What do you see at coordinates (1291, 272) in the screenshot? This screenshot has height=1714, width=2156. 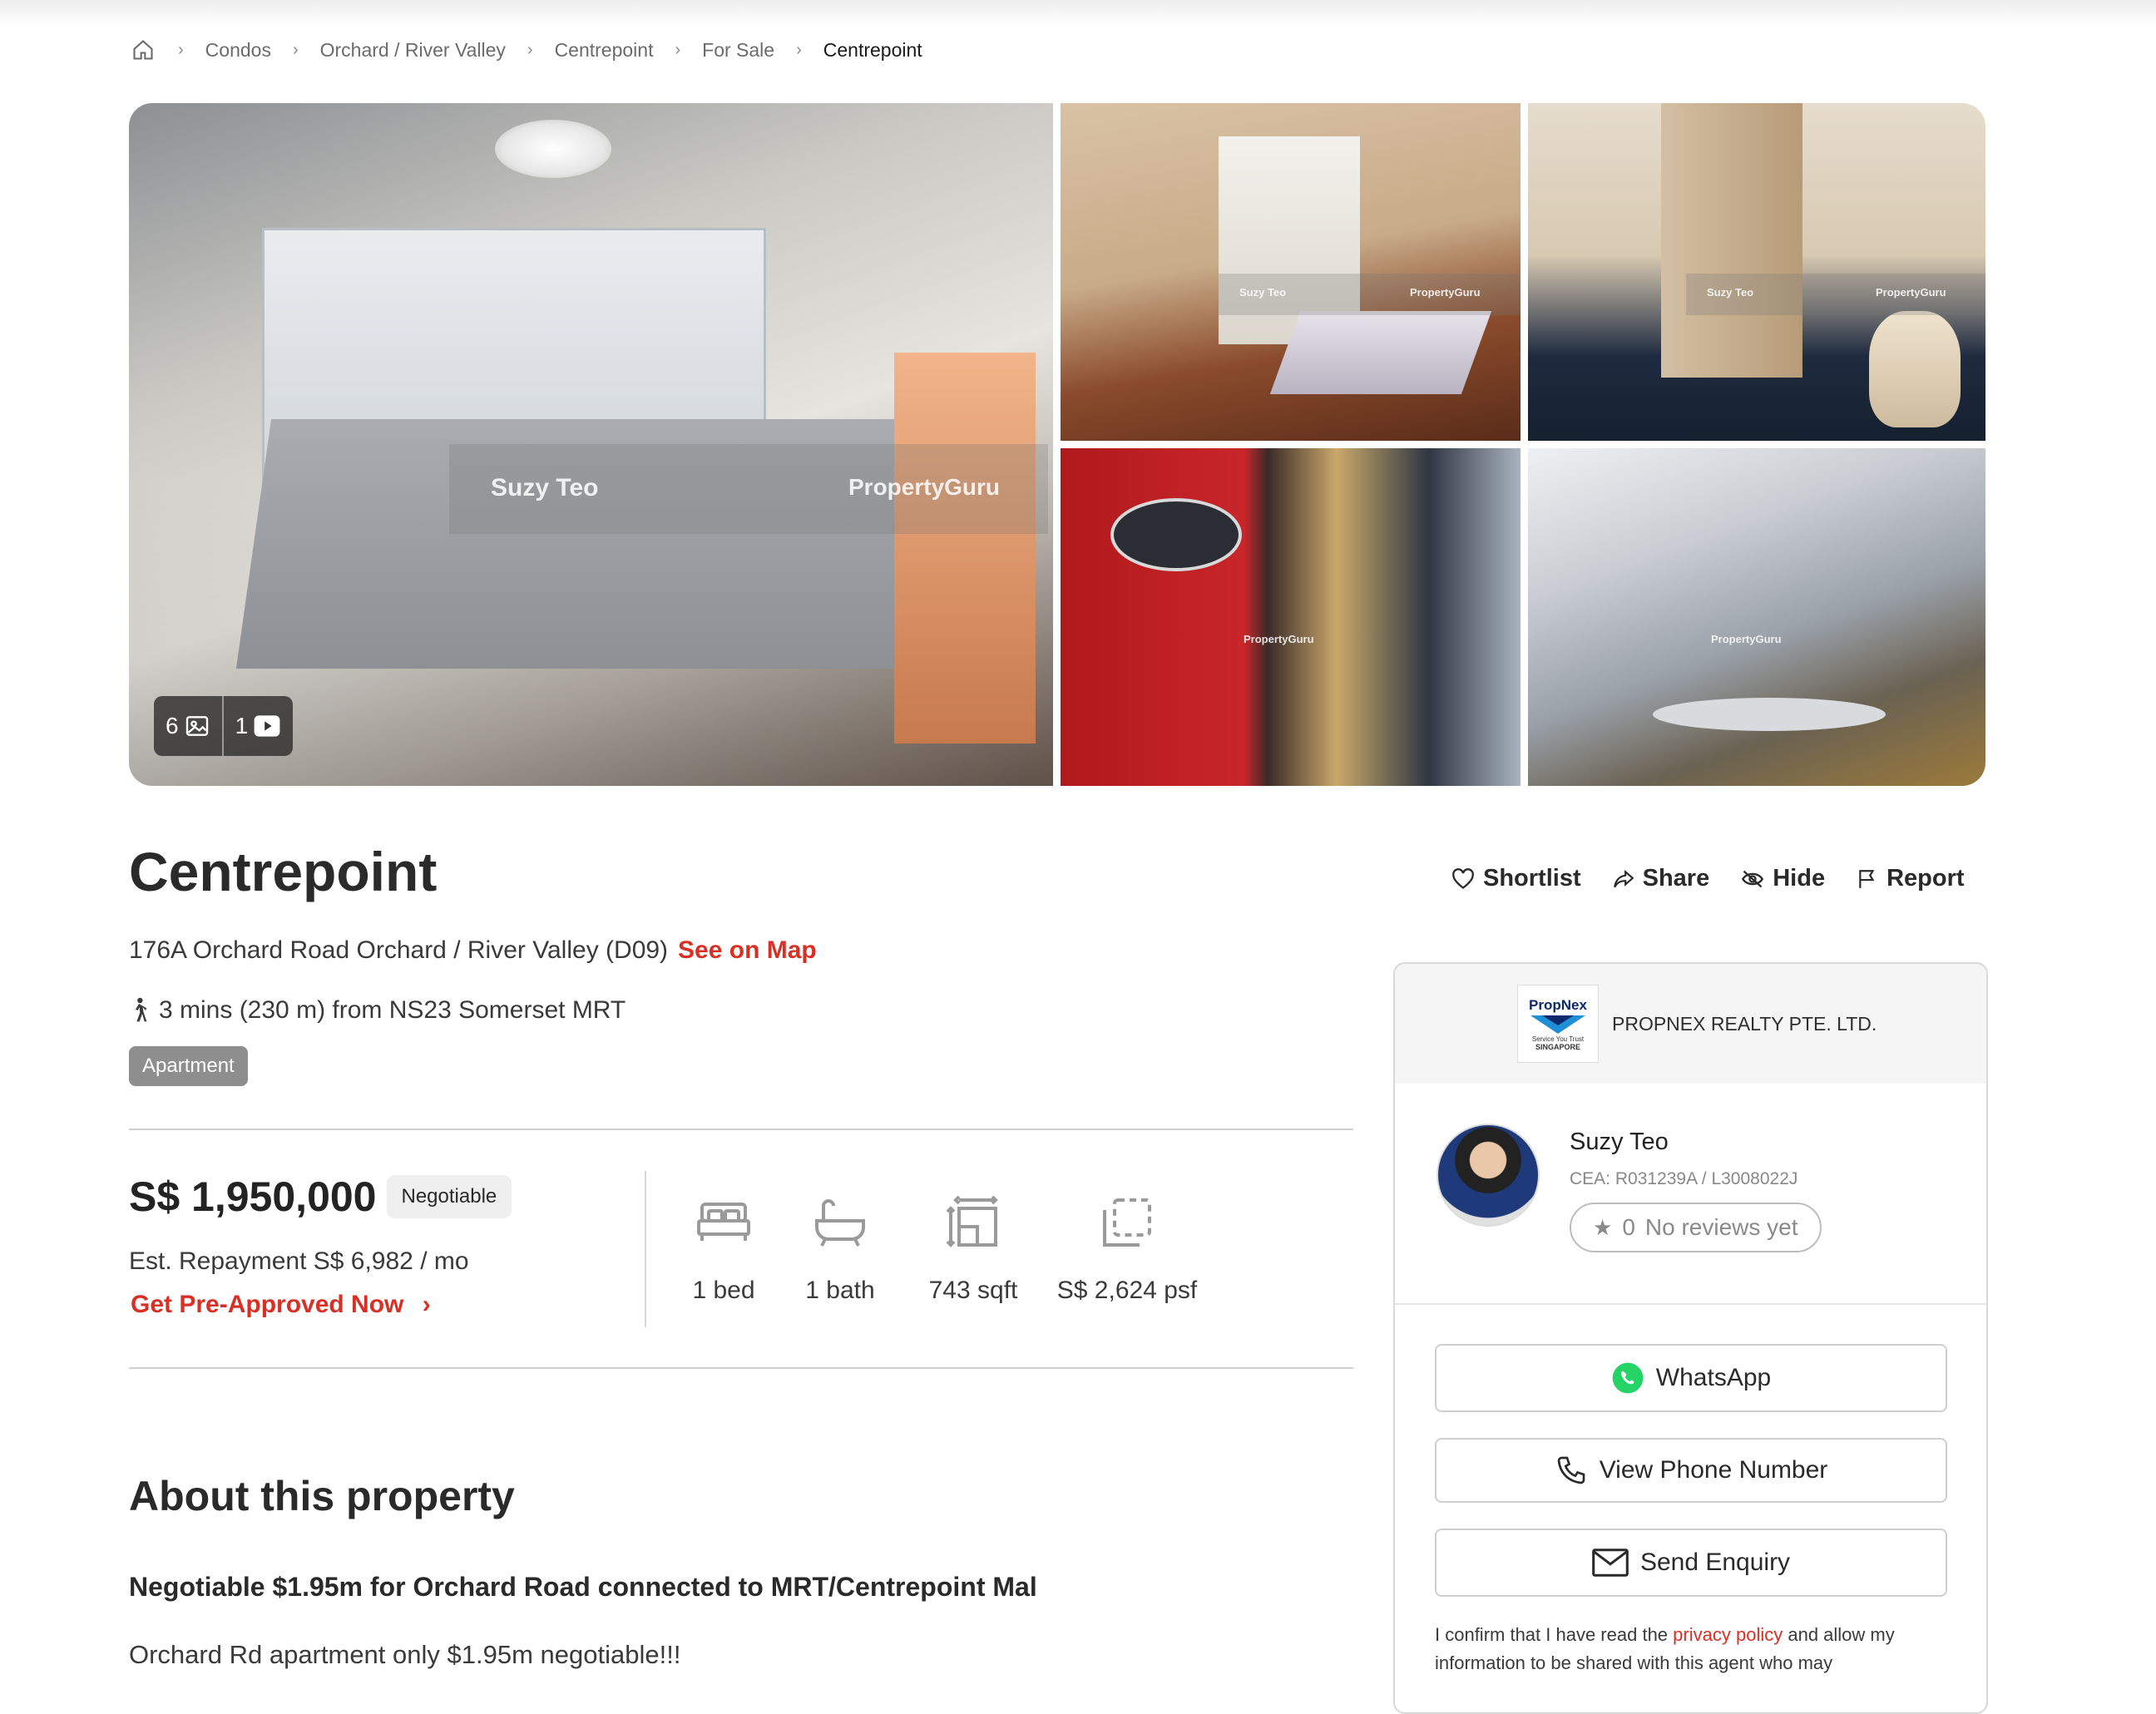 I see `photo-bedroom: Suzy Teo PropertyGuru` at bounding box center [1291, 272].